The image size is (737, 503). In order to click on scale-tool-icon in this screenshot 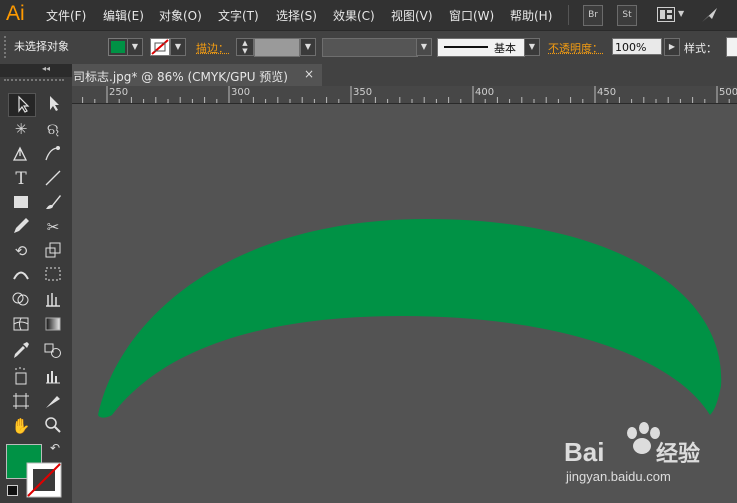, I will do `click(53, 251)`.